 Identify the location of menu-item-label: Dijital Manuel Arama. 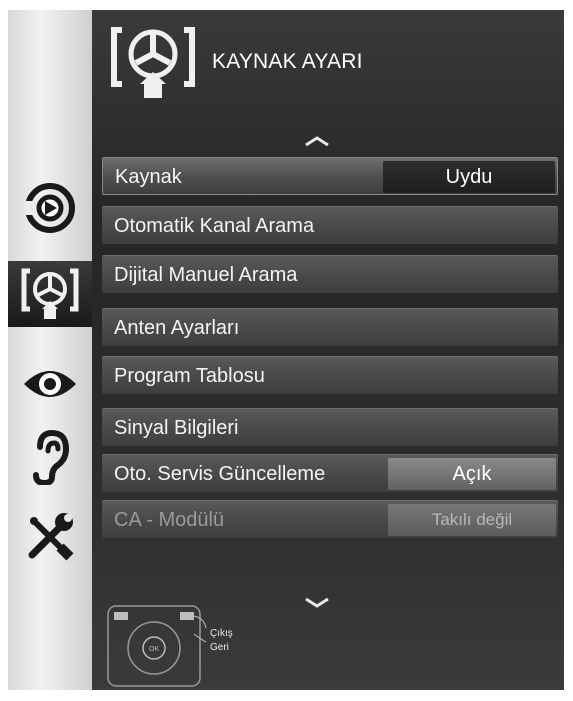
(206, 275).